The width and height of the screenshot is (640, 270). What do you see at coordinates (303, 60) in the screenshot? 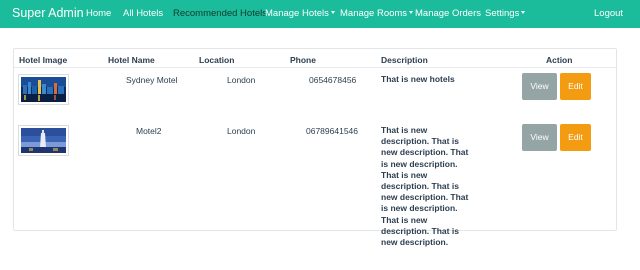
I see `col-header-phone: Phone` at bounding box center [303, 60].